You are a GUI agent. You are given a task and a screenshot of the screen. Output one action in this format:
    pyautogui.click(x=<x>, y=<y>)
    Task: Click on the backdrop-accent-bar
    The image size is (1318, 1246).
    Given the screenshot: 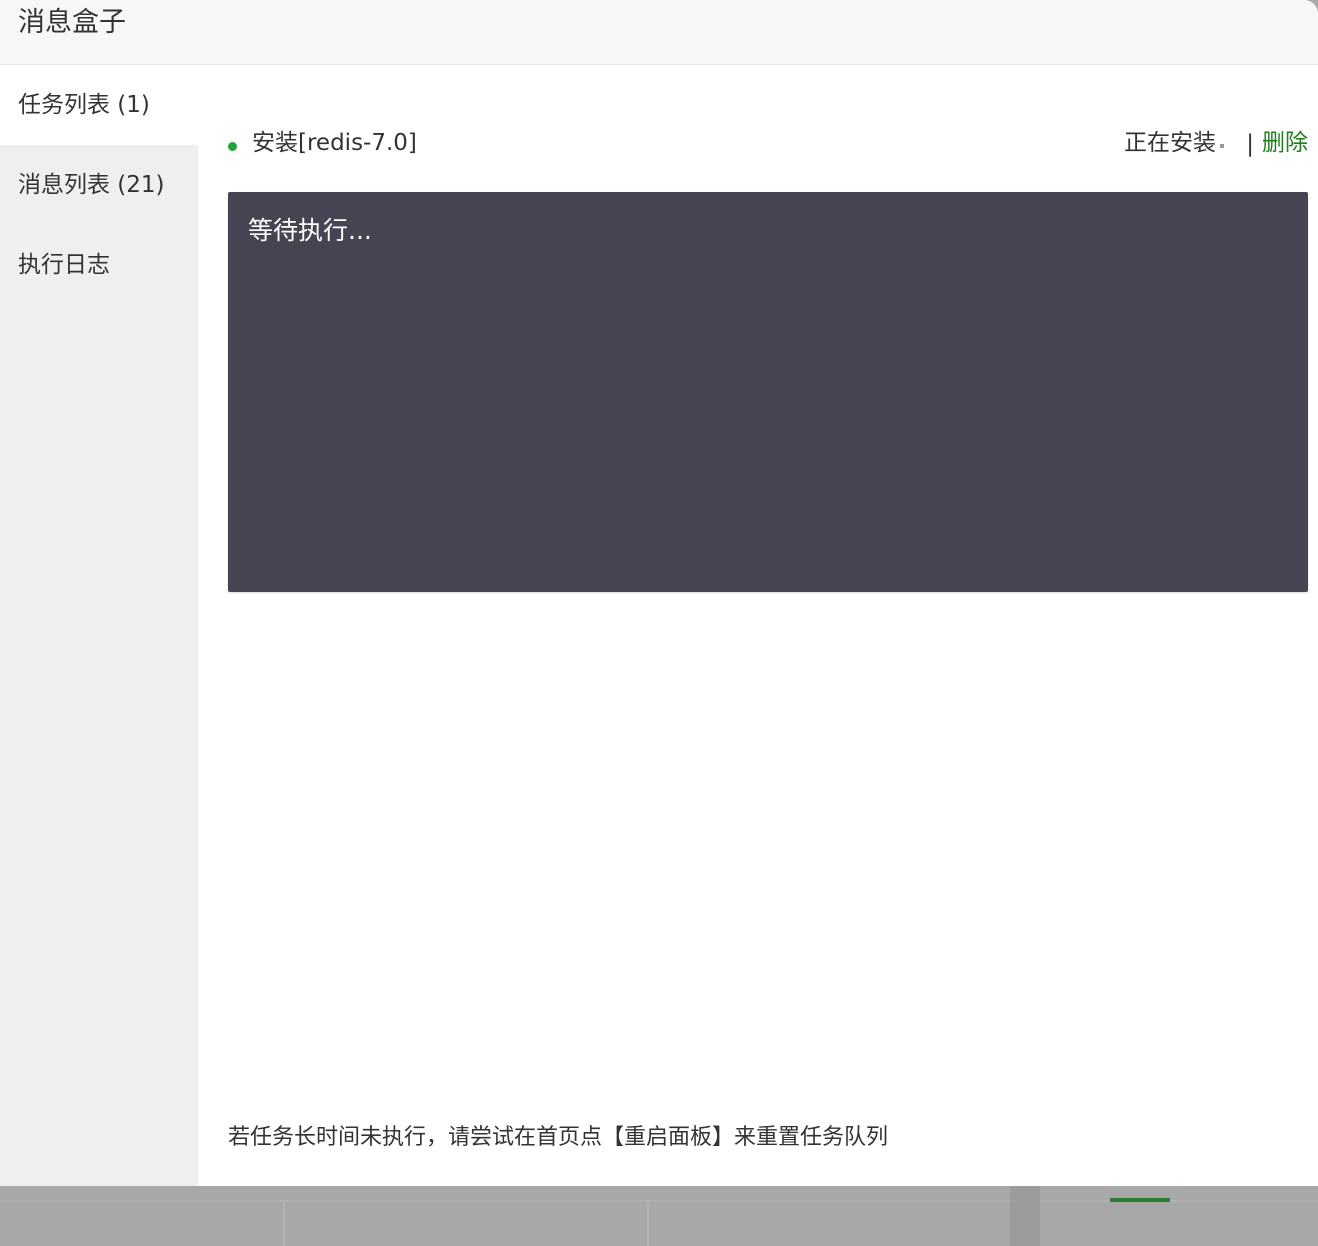 What is the action you would take?
    pyautogui.click(x=1140, y=1200)
    